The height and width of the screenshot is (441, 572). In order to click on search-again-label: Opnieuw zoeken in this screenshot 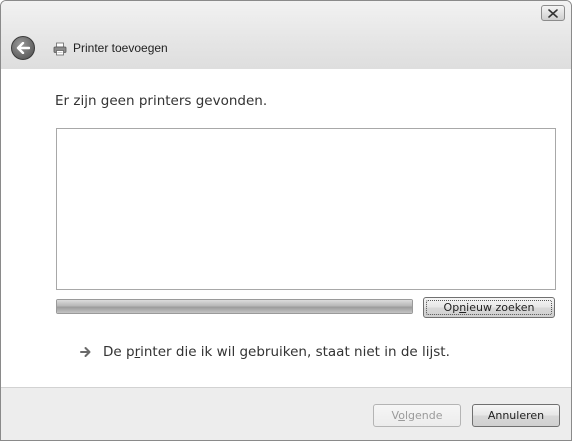, I will do `click(489, 307)`.